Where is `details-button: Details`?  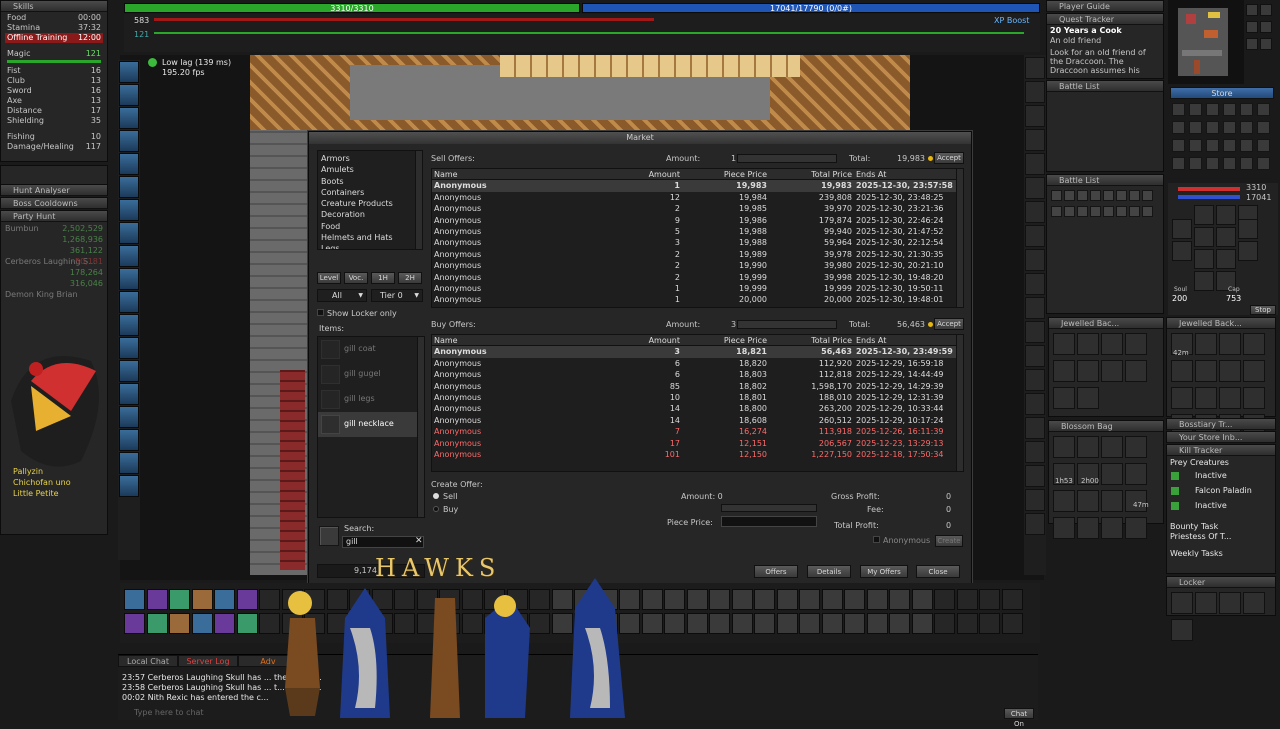
details-button: Details is located at coordinates (829, 571).